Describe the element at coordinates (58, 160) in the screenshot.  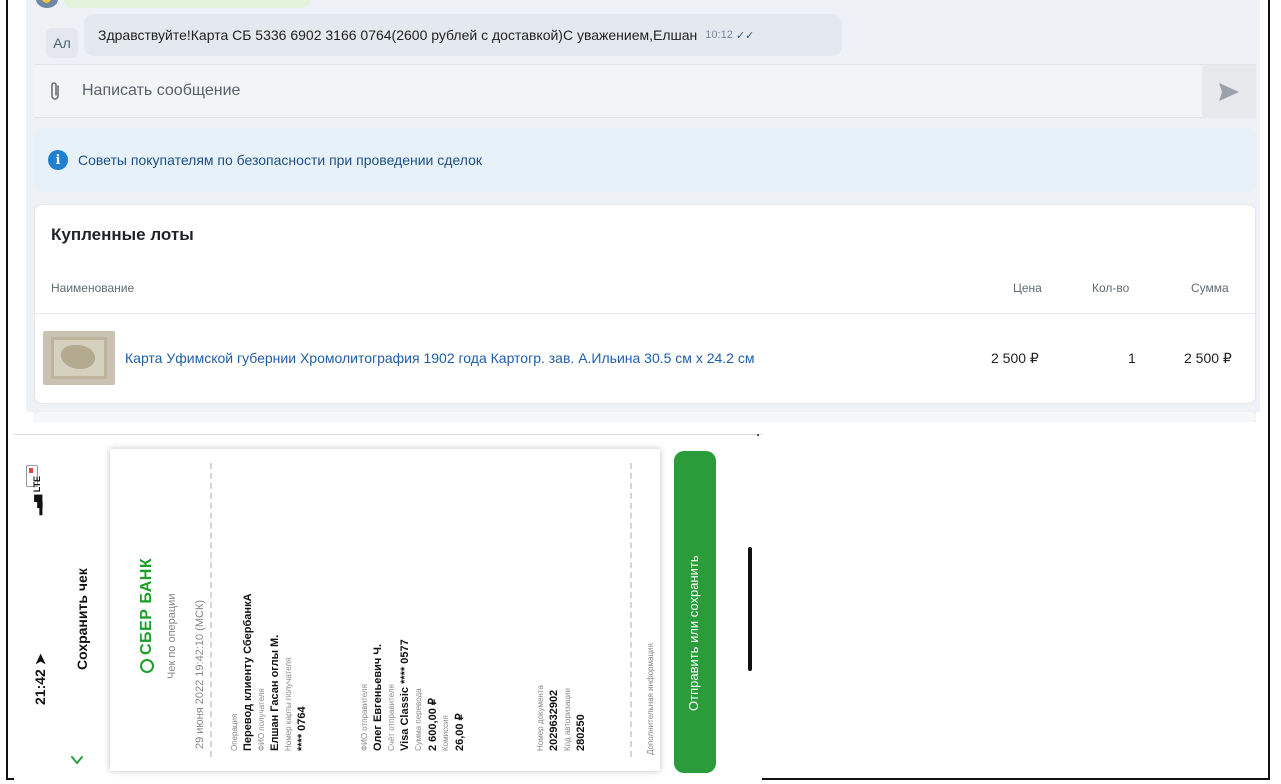
I see `info-icon: i` at that location.